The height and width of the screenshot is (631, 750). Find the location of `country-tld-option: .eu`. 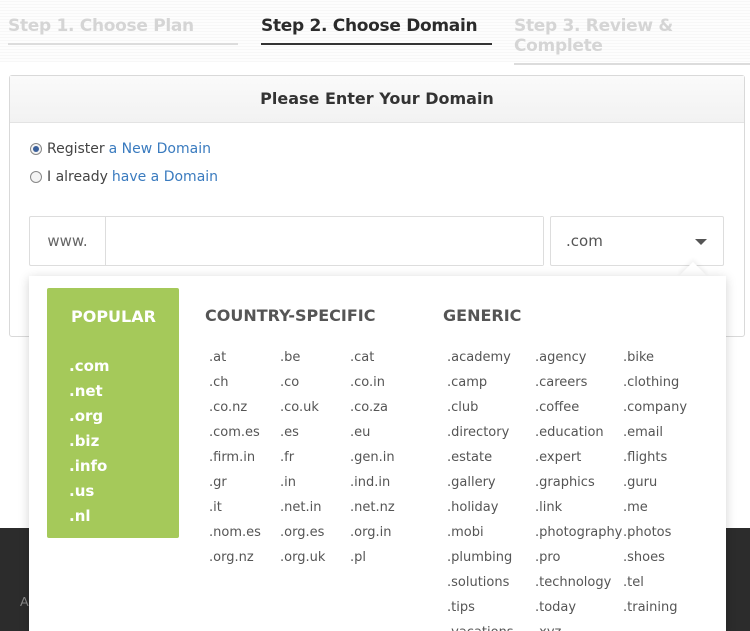

country-tld-option: .eu is located at coordinates (360, 432).